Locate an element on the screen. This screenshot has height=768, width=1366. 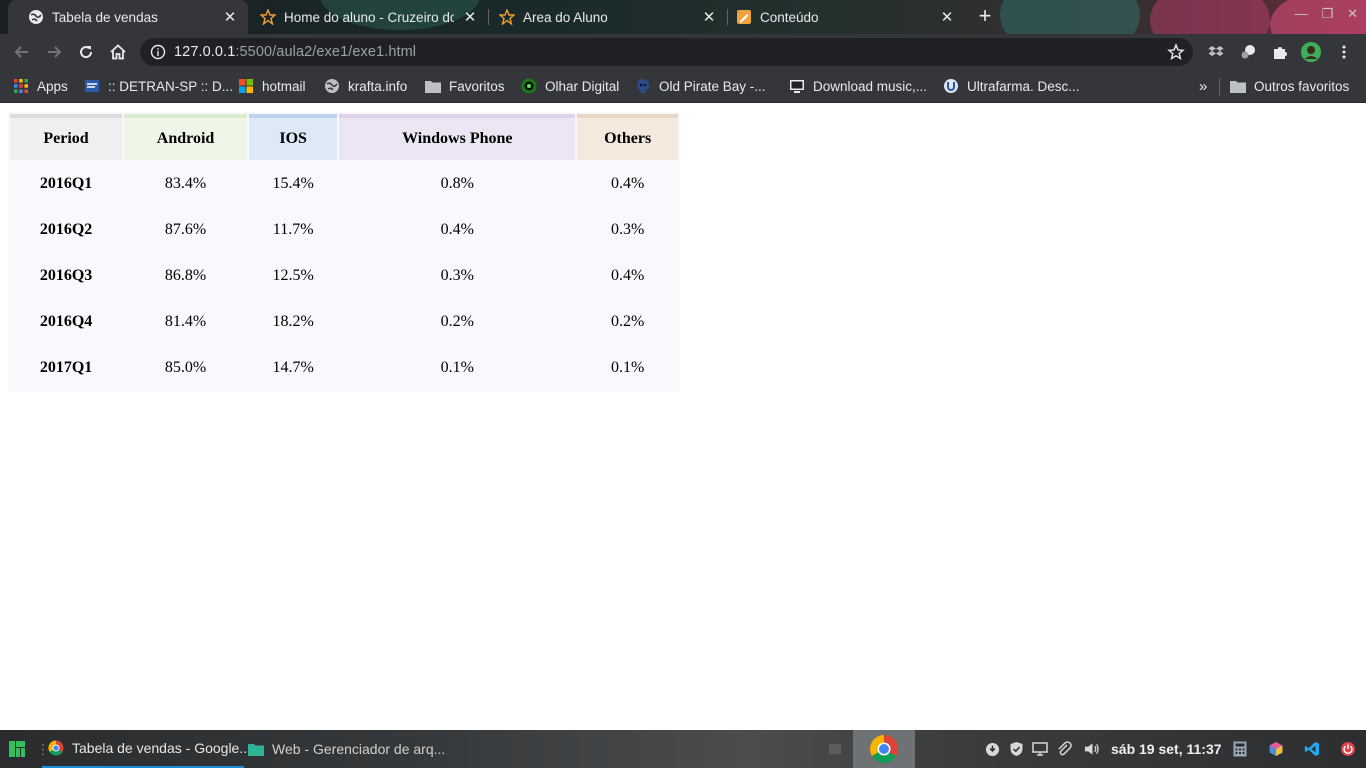
arrow-left-icon is located at coordinates (21, 52).